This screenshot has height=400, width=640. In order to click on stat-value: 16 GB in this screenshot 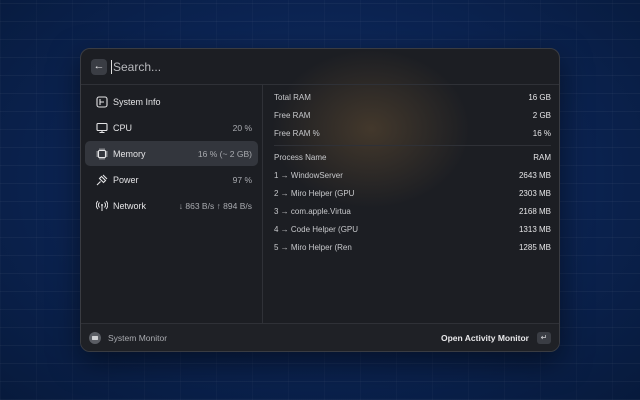, I will do `click(539, 97)`.